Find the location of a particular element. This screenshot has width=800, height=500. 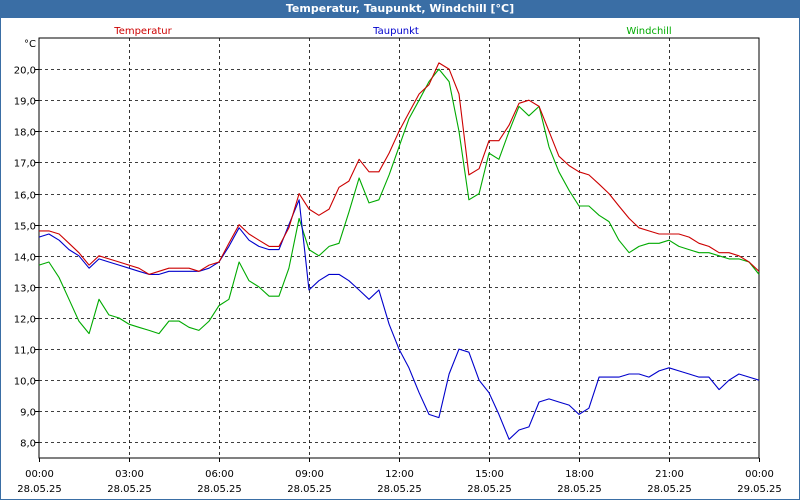

y-tick-label: 14,0 is located at coordinates (25, 258).